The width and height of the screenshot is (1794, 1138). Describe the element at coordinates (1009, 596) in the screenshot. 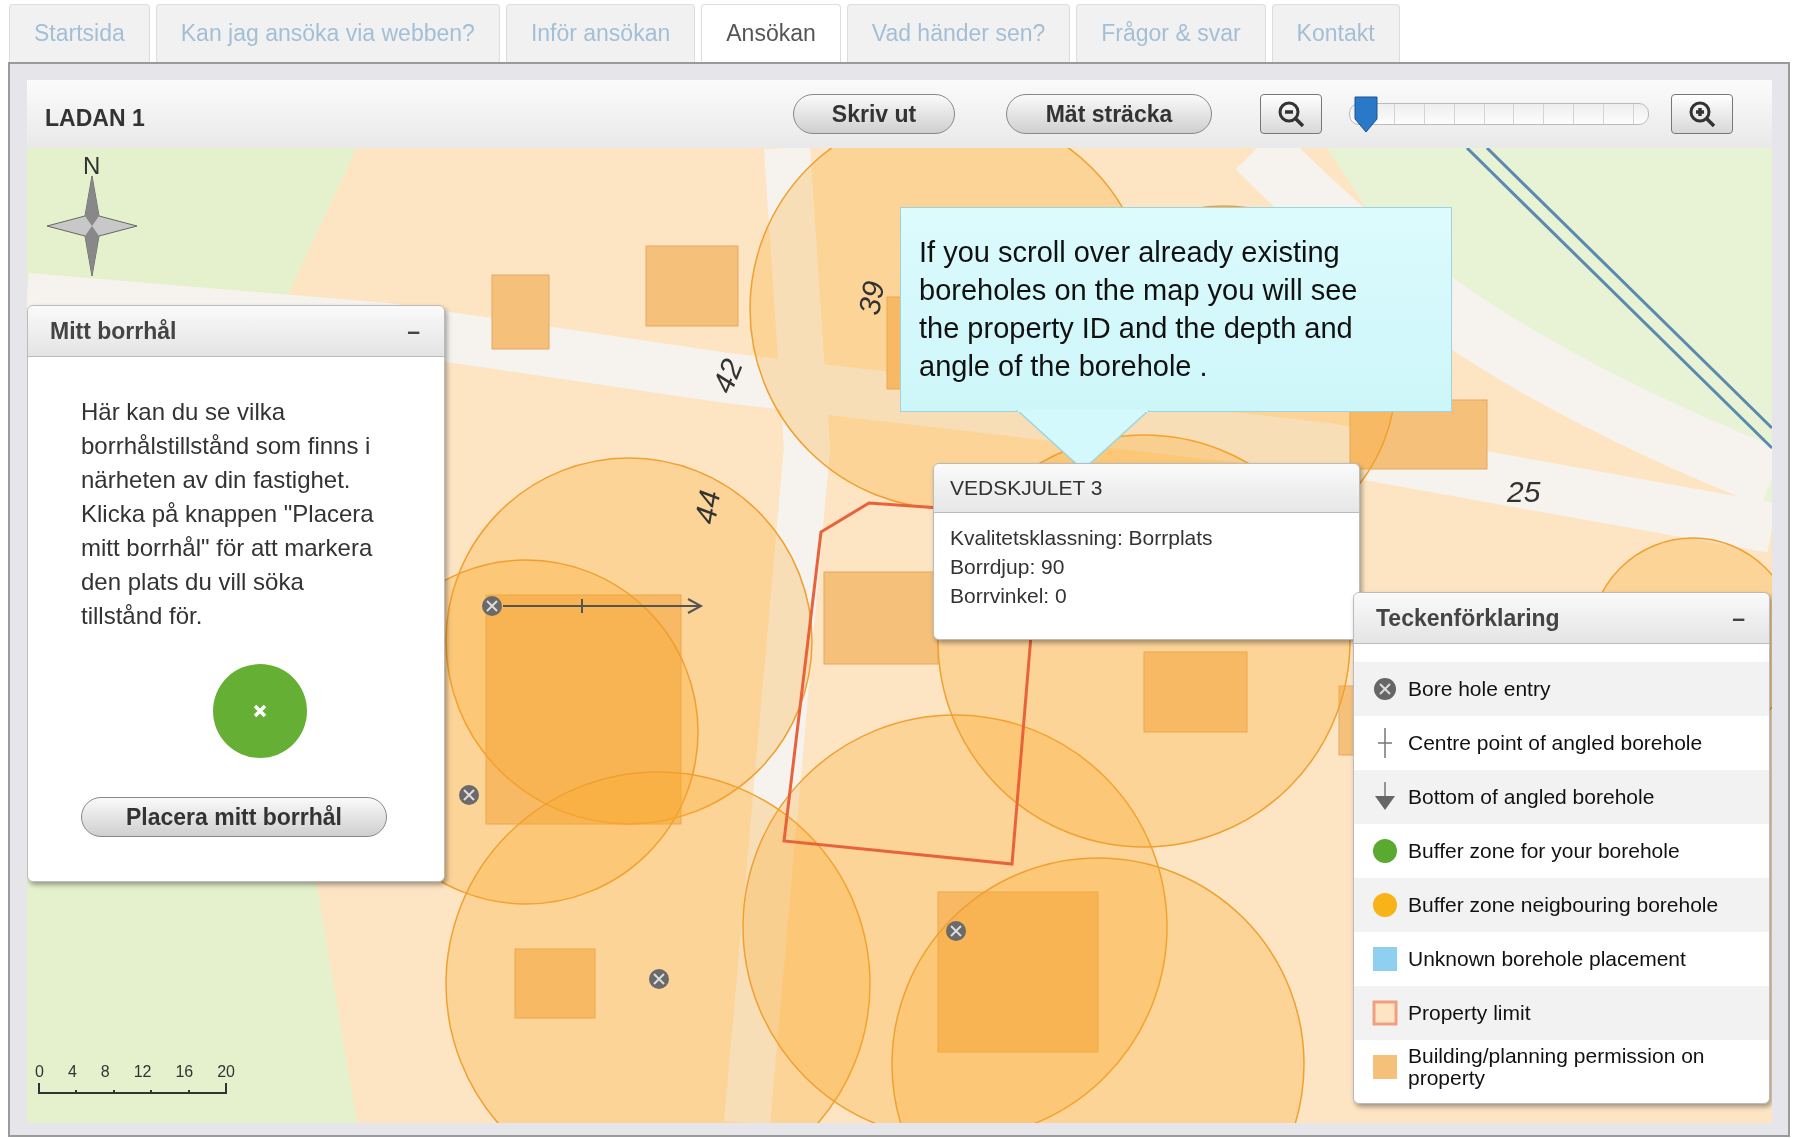

I see `popup-line: Borrvinkel: 0` at that location.